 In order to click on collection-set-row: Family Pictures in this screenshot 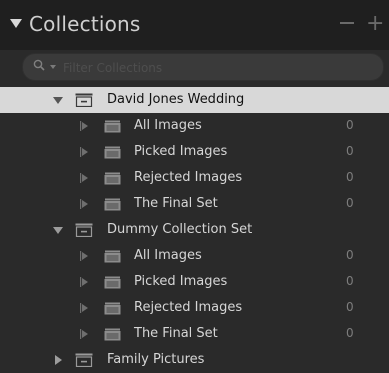, I will do `click(194, 360)`.